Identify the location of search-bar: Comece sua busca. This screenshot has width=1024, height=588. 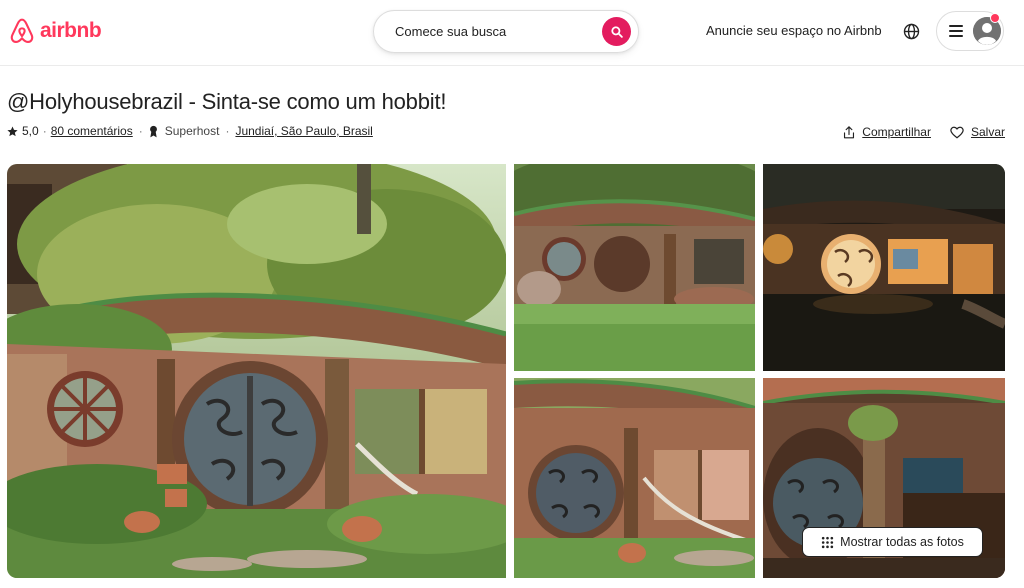
(506, 31).